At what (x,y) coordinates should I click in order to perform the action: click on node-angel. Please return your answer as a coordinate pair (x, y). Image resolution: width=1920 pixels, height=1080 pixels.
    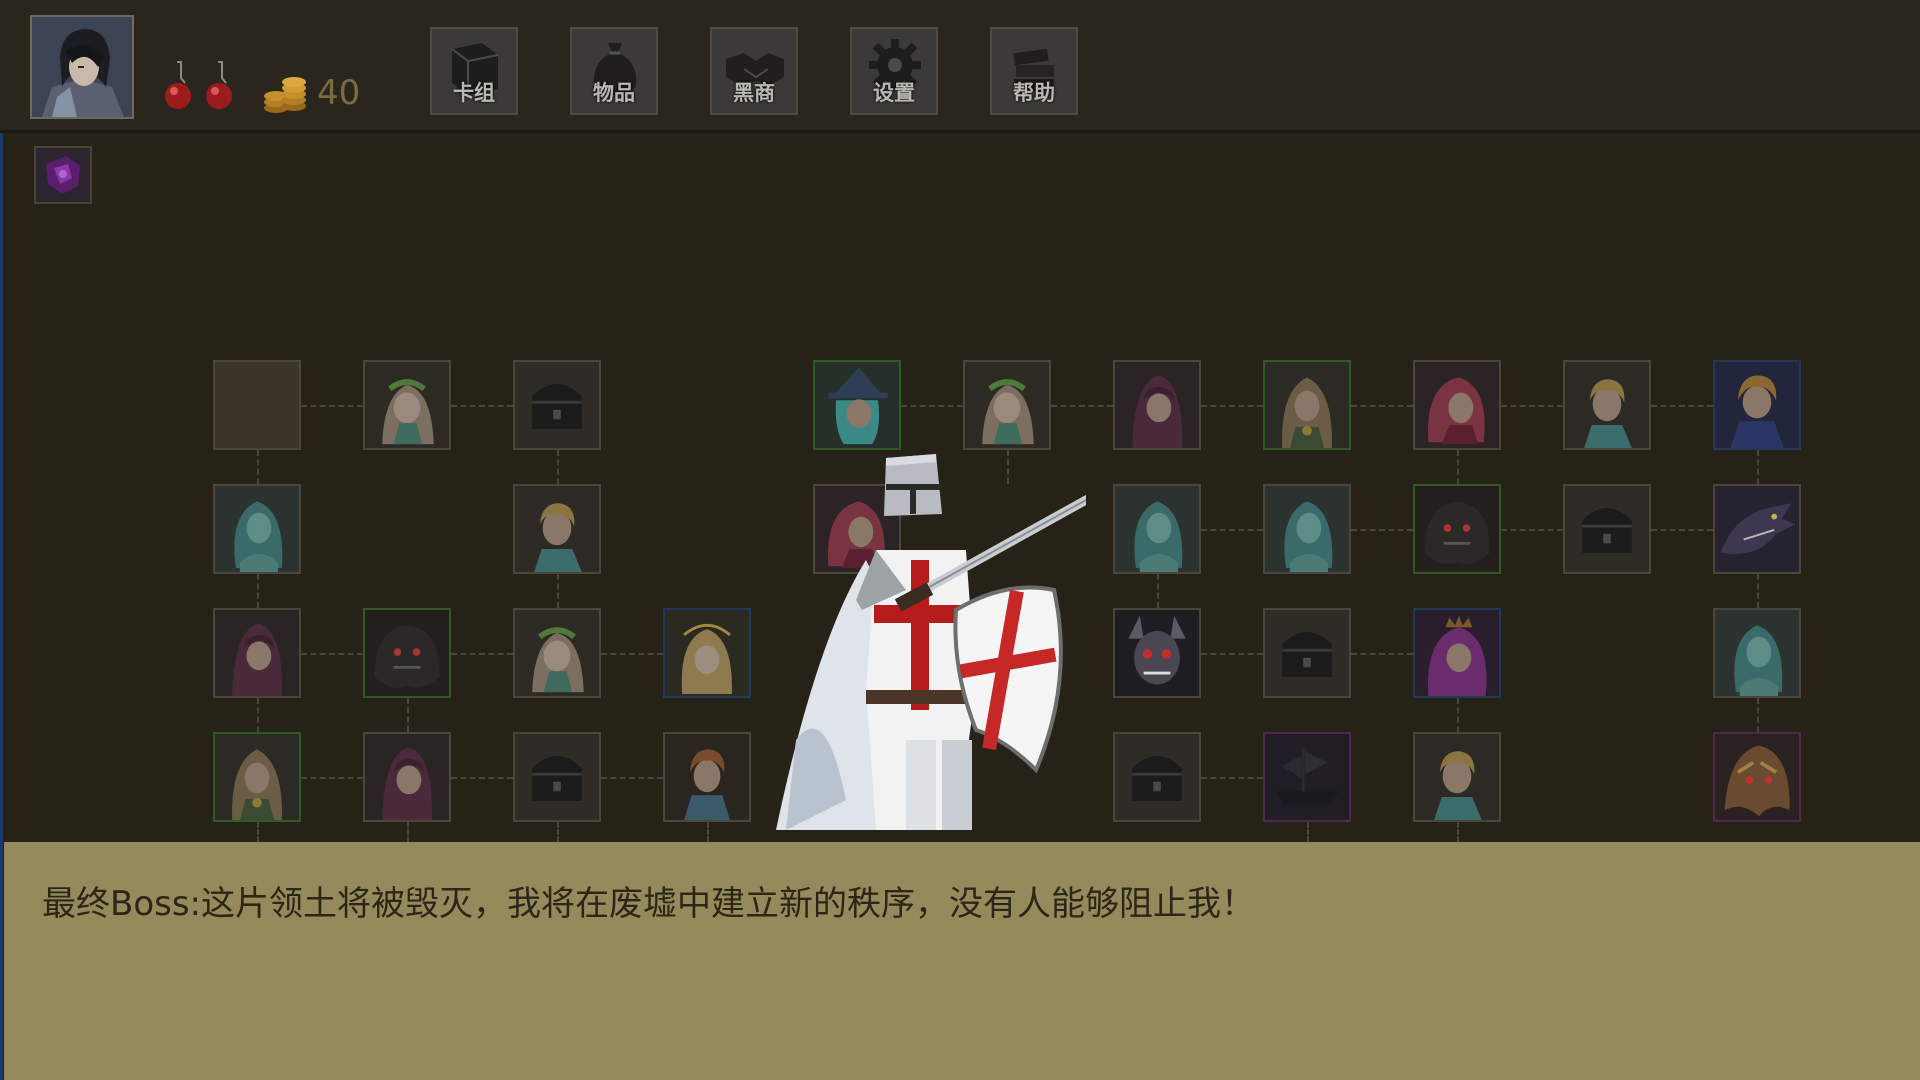
    Looking at the image, I should click on (707, 653).